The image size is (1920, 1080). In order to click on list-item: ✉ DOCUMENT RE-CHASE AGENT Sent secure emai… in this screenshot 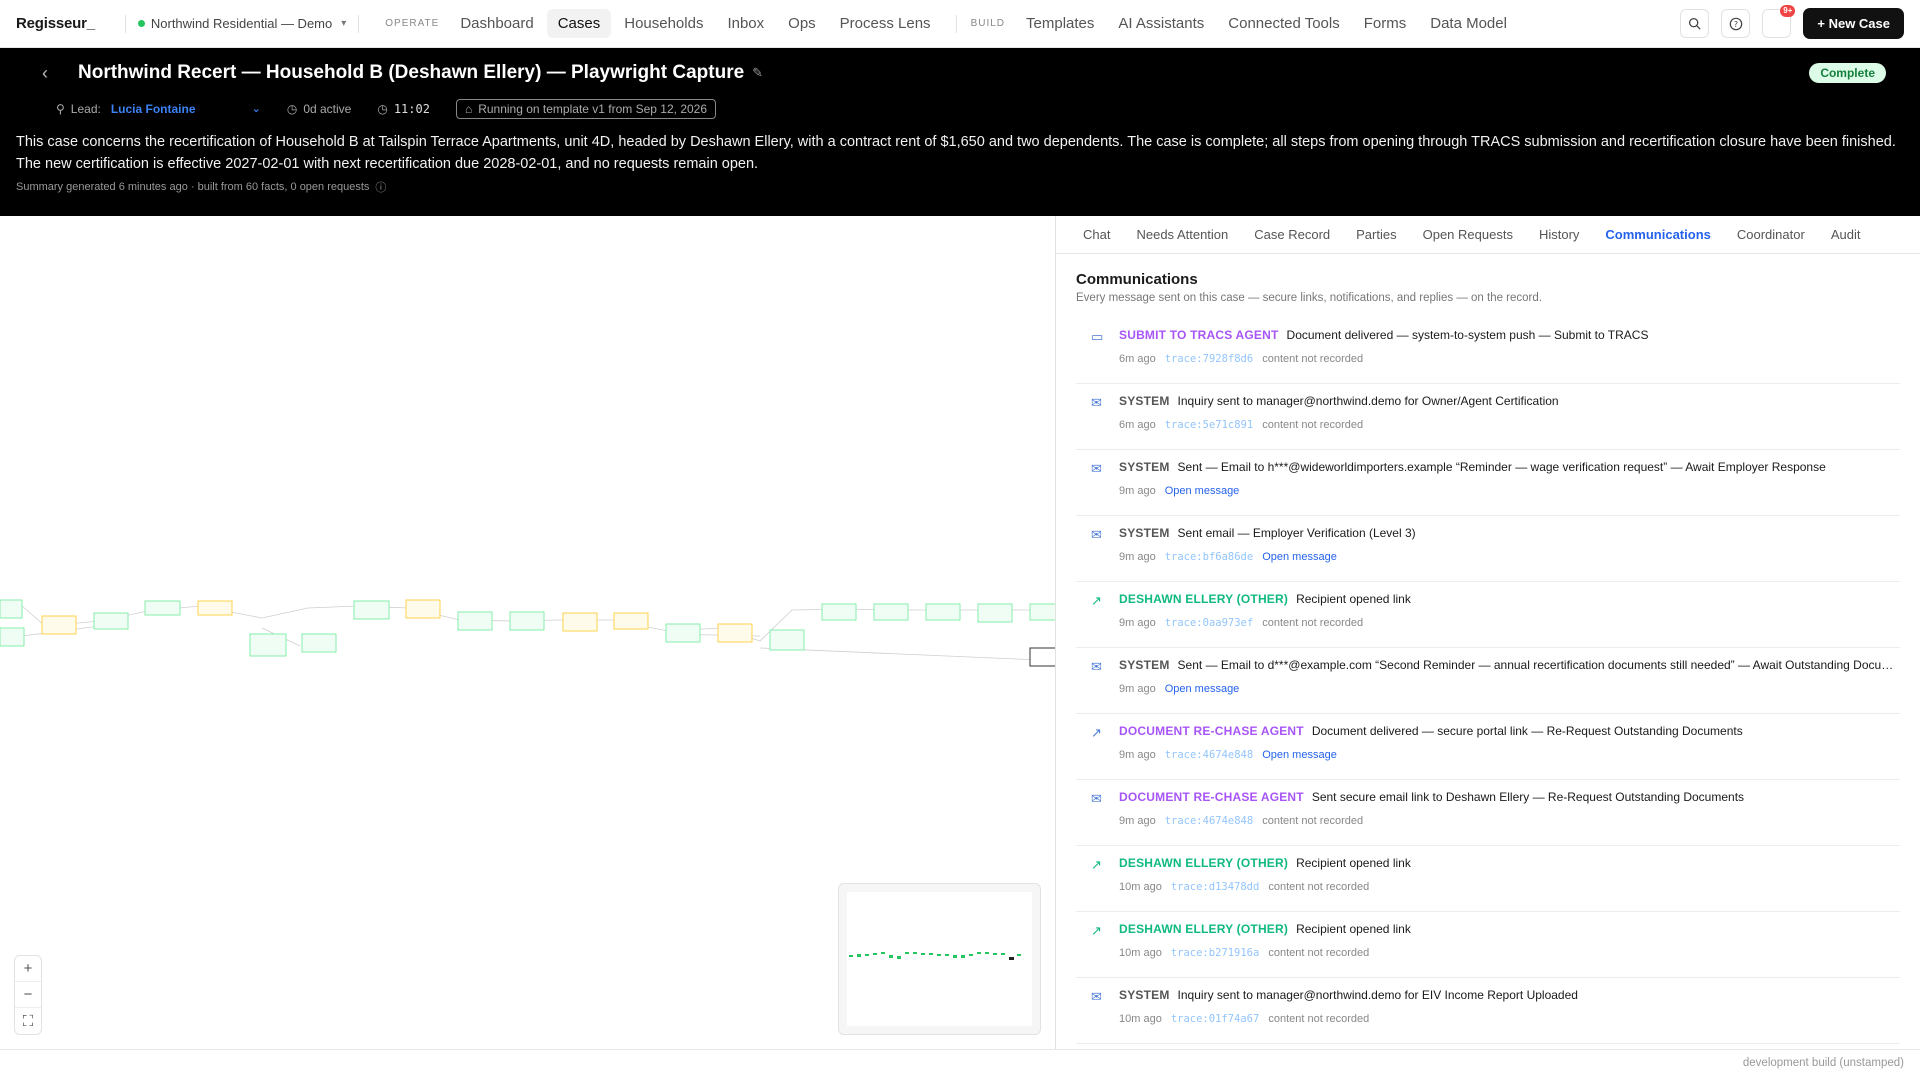, I will do `click(1488, 813)`.